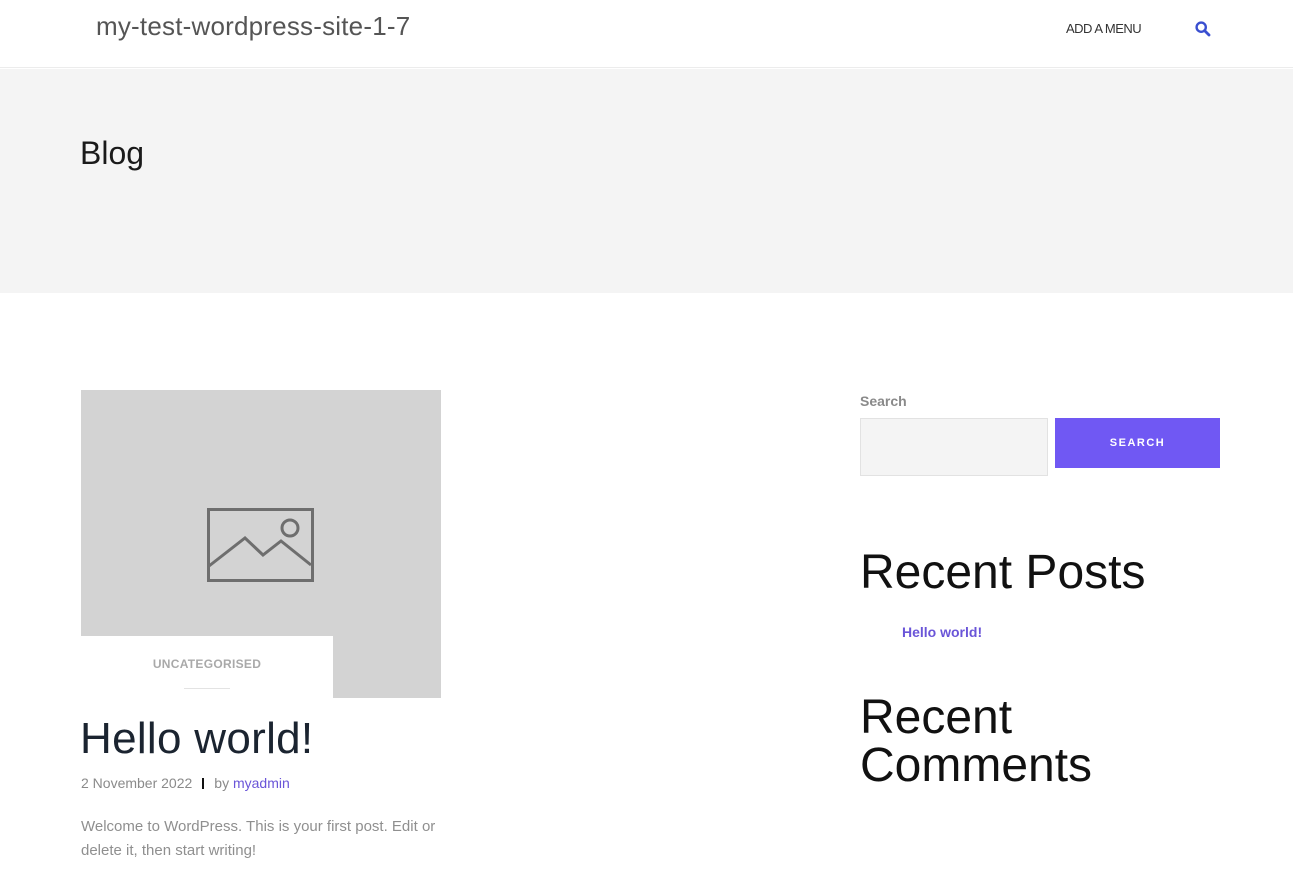 This screenshot has width=1293, height=881. What do you see at coordinates (137, 783) in the screenshot?
I see `post-date: 2 November 2022` at bounding box center [137, 783].